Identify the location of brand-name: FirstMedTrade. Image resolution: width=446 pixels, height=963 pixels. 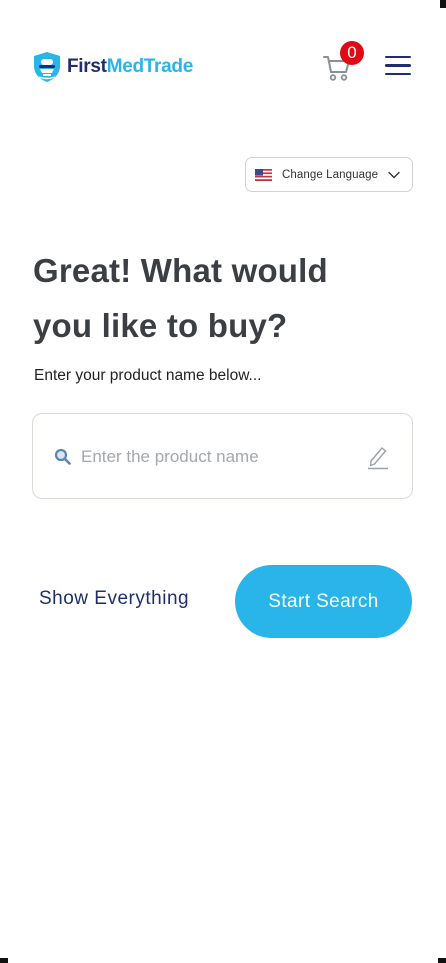
(130, 67).